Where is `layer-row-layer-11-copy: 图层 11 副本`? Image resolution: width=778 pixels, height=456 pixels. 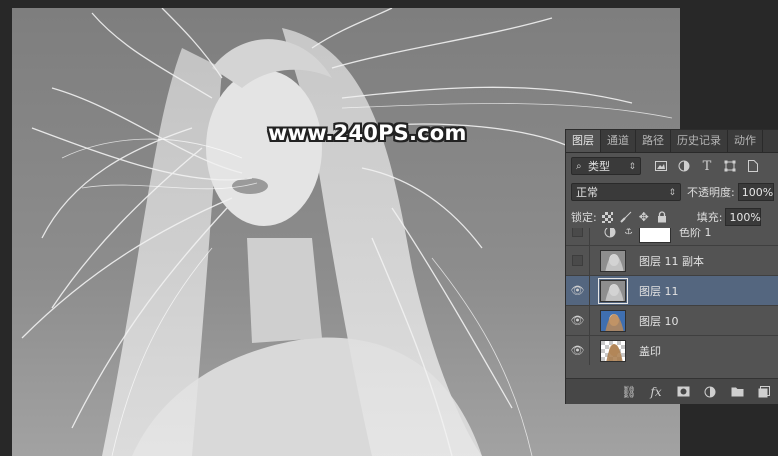
layer-row-layer-11-copy: 图层 11 副本 is located at coordinates (672, 260).